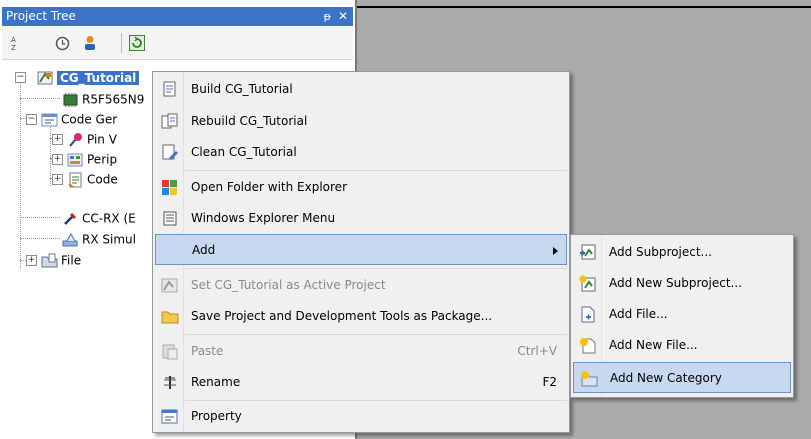 The image size is (811, 439). I want to click on menu-item-label: Add New Category, so click(666, 378).